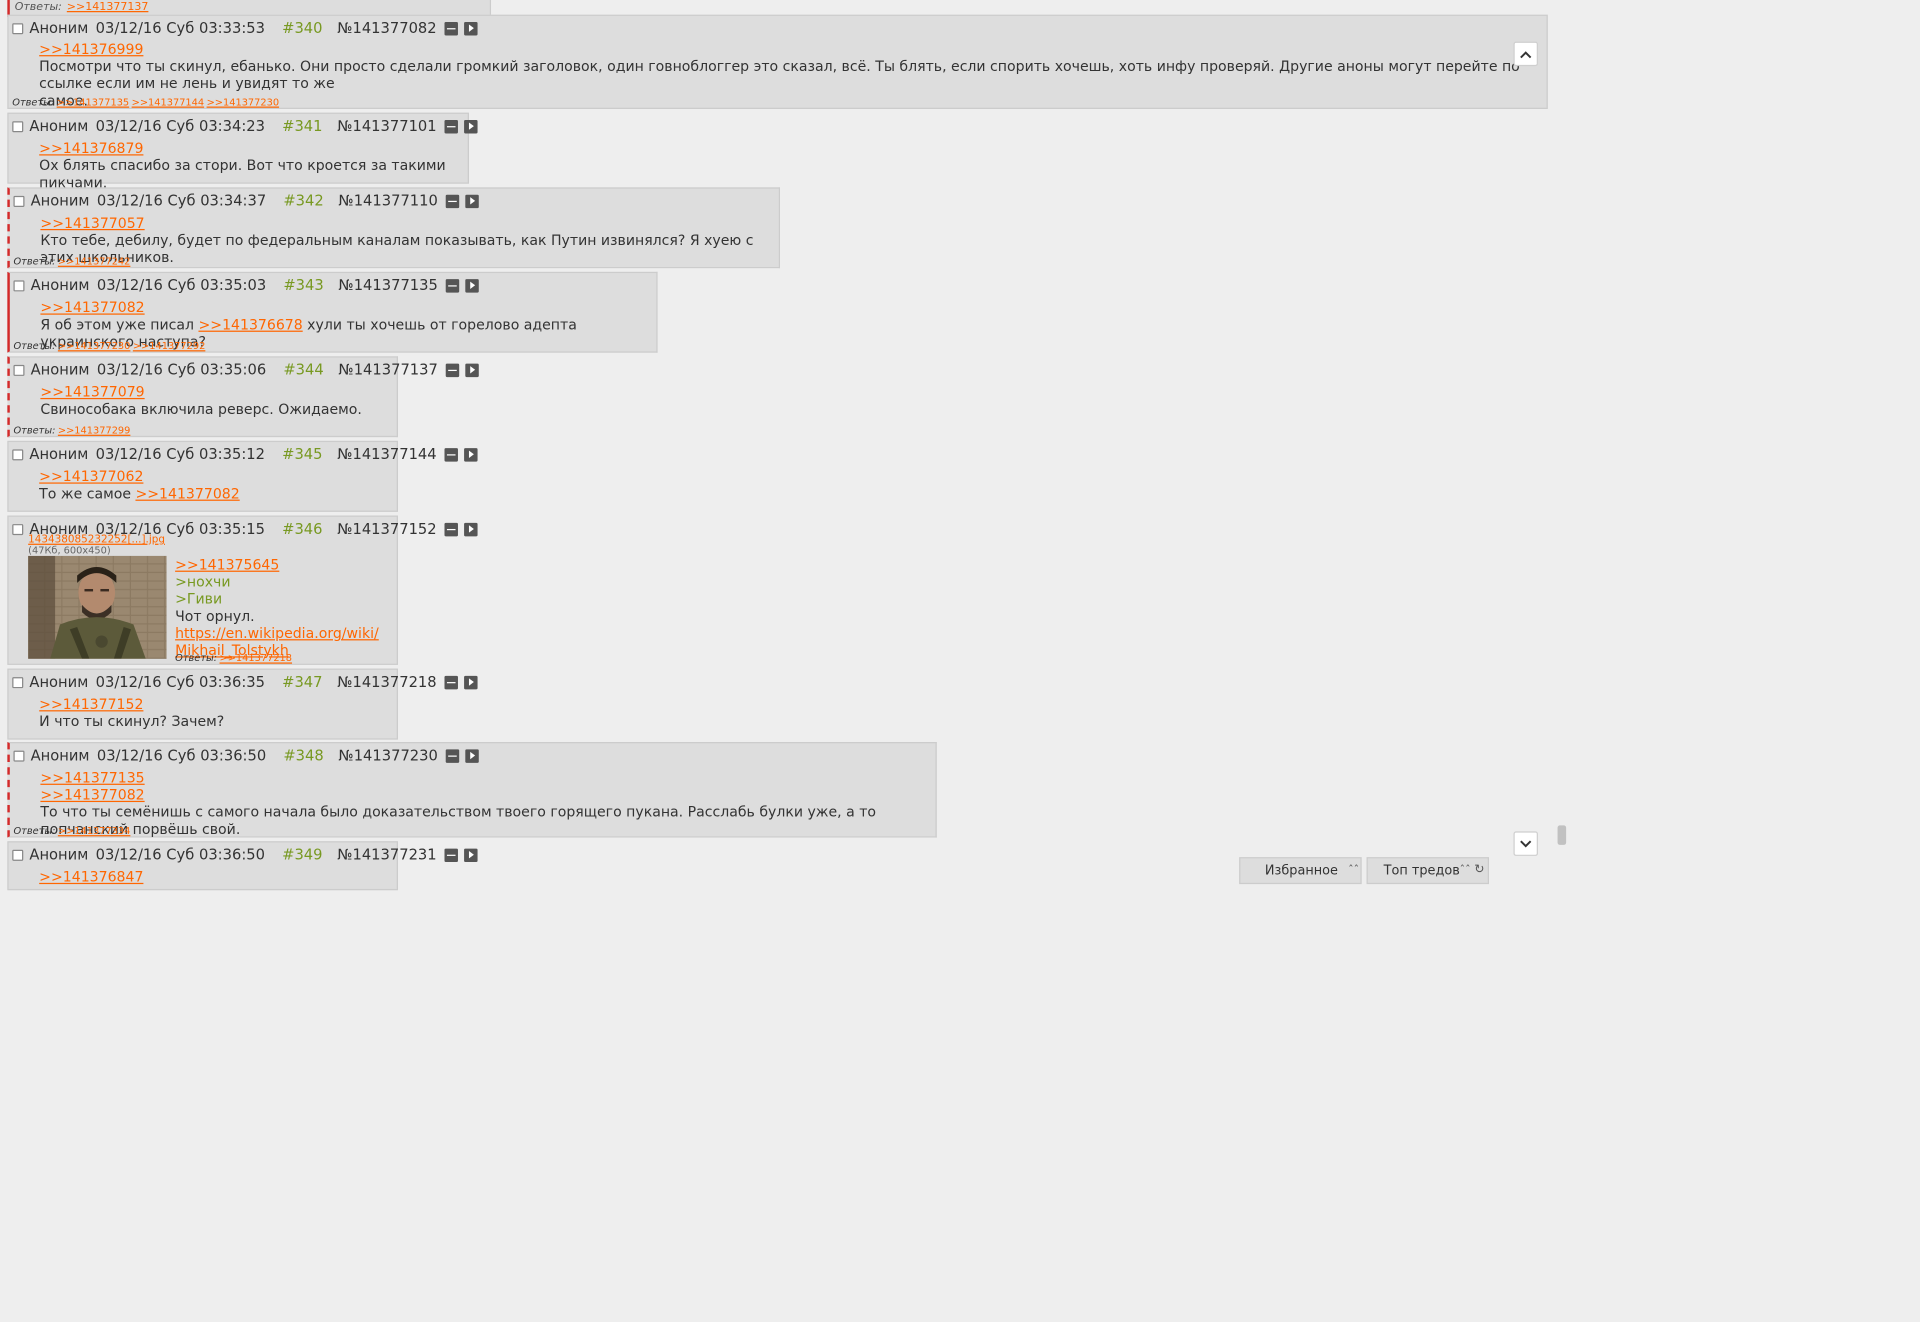 The height and width of the screenshot is (1322, 1920). Describe the element at coordinates (302, 681) in the screenshot. I see `post-number: #347` at that location.